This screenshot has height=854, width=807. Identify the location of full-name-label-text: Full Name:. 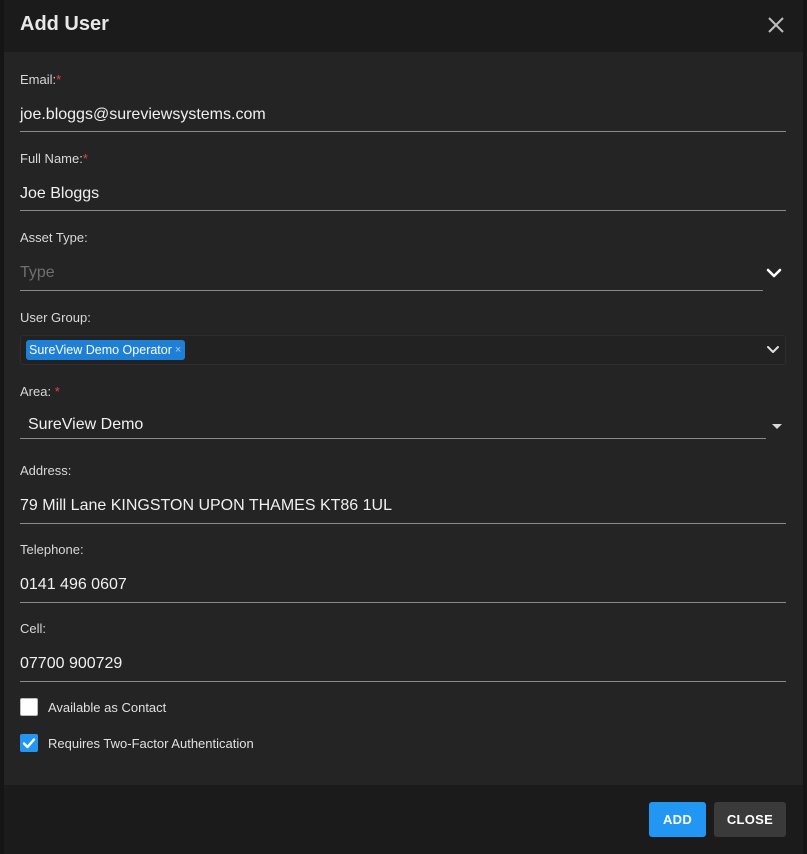
(51, 158).